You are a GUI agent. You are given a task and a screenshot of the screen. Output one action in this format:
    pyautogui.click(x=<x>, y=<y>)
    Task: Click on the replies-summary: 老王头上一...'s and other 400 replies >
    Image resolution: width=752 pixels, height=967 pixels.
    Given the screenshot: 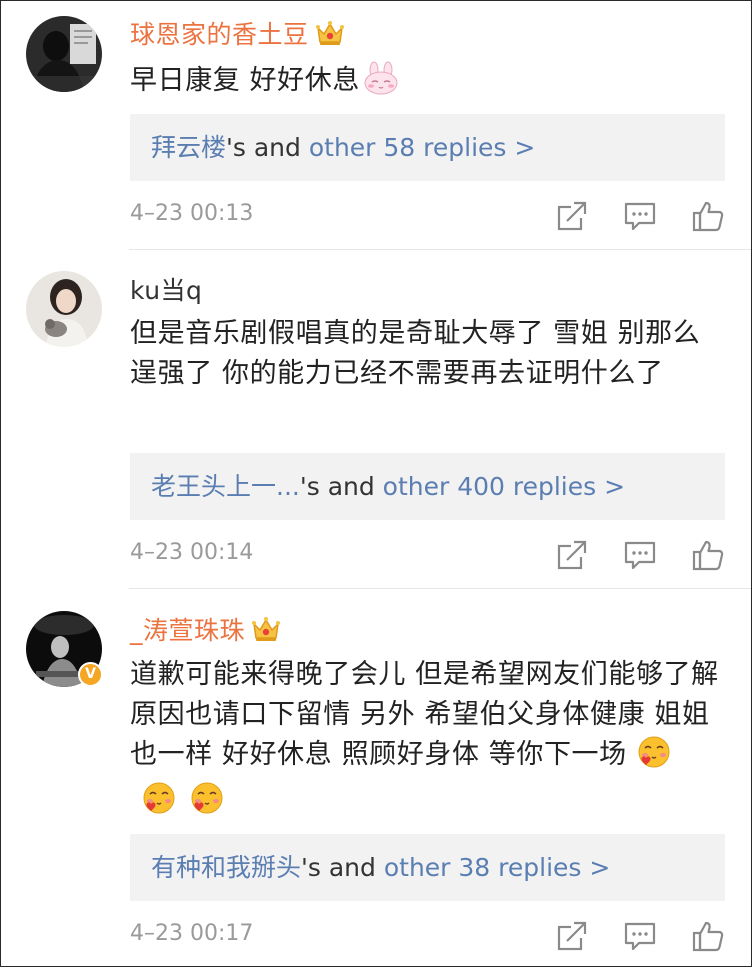 What is the action you would take?
    pyautogui.click(x=427, y=486)
    